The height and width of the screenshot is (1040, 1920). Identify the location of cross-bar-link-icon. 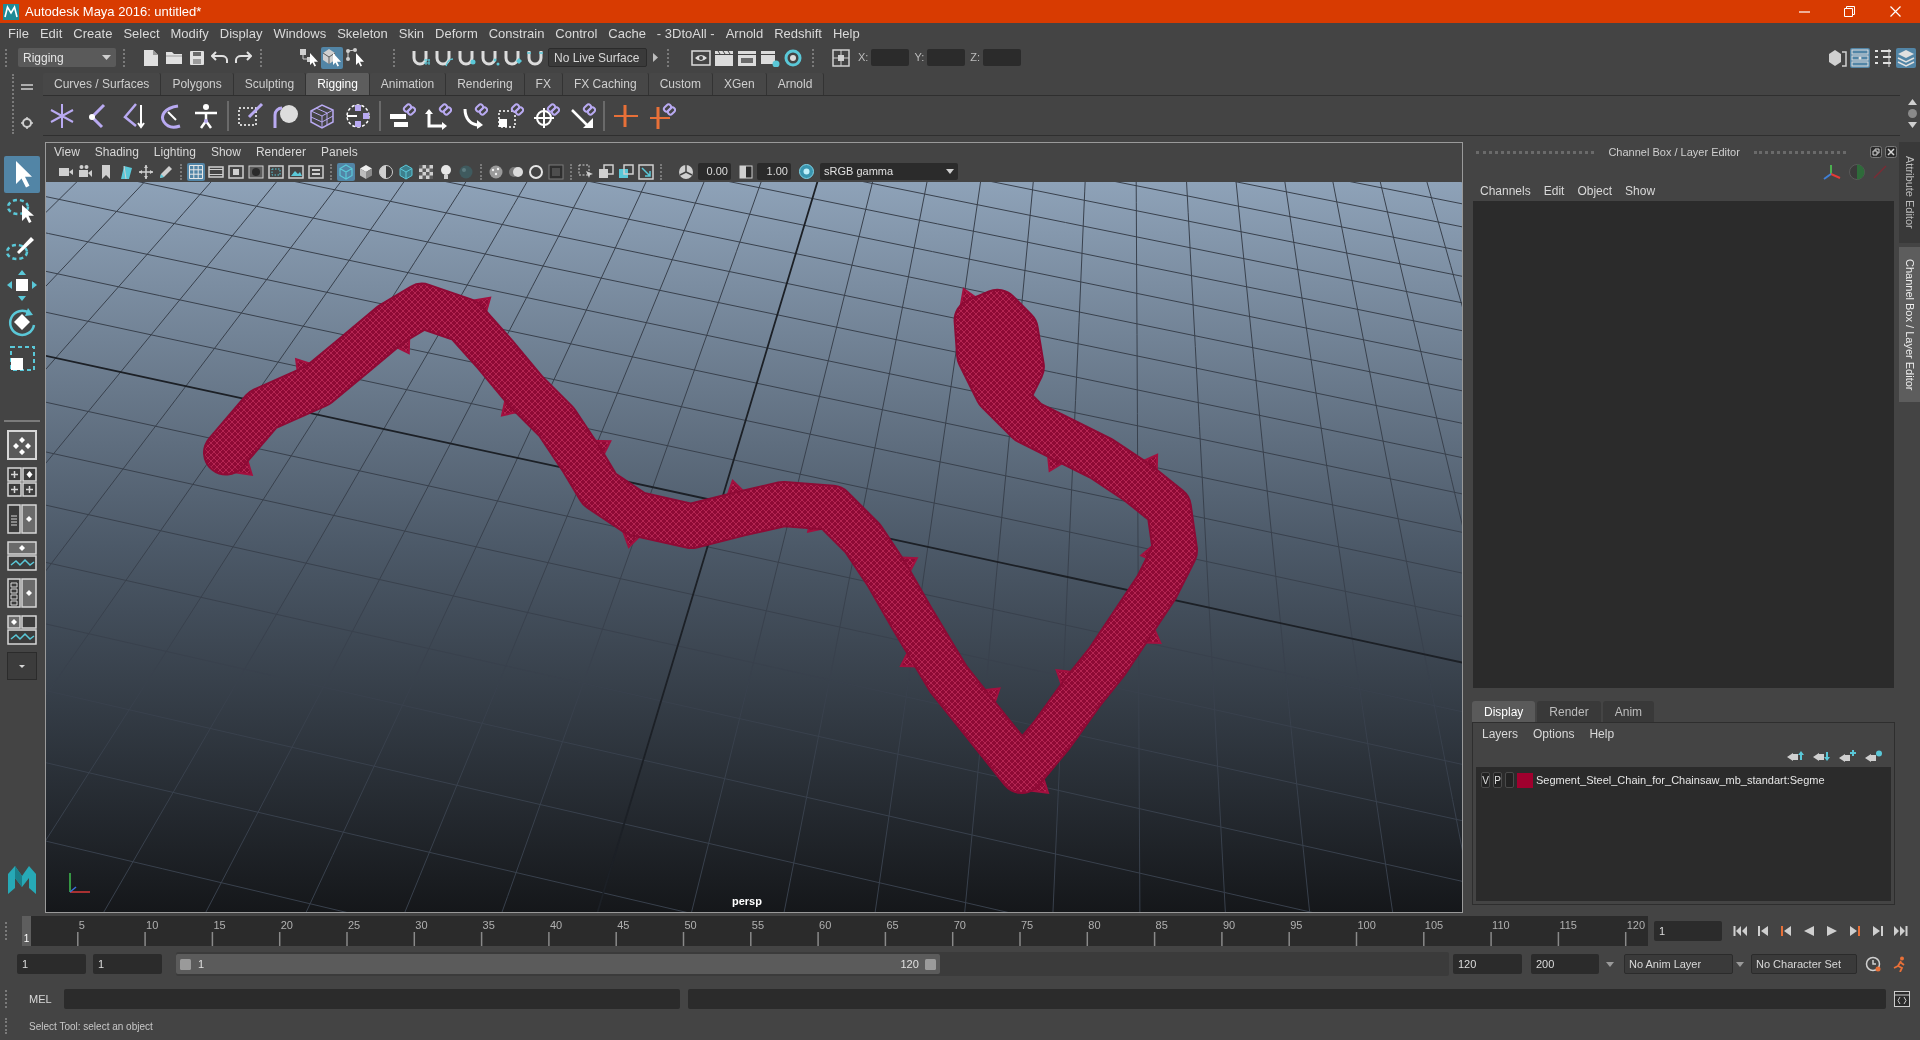
(662, 115).